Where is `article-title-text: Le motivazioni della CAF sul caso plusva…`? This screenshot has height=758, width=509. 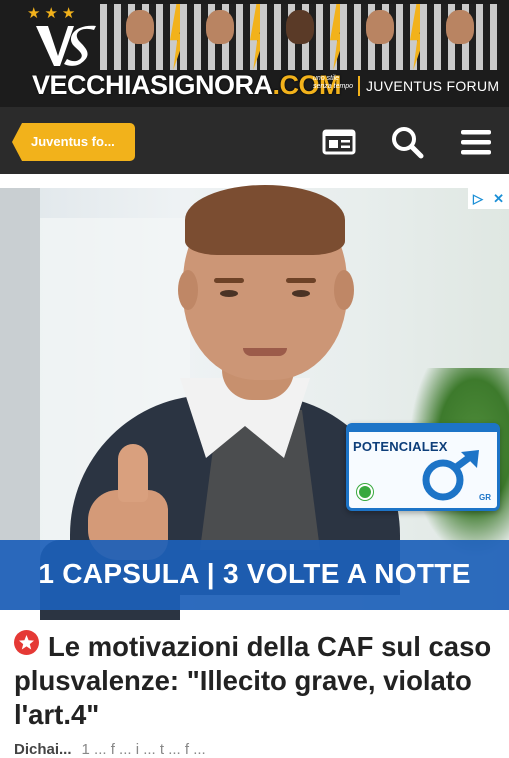 article-title-text: Le motivazioni della CAF sul caso plusva… is located at coordinates (253, 680).